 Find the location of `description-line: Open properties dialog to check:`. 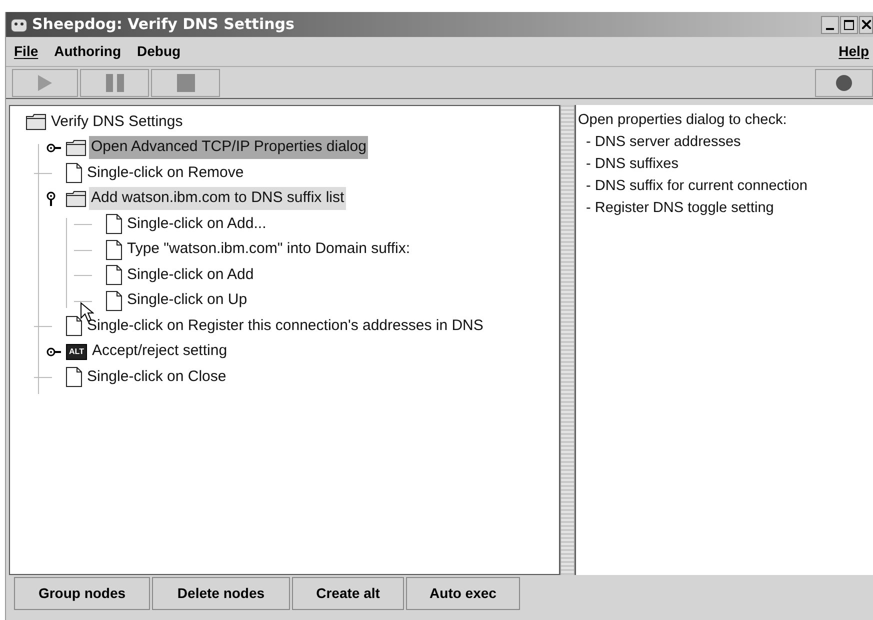

description-line: Open properties dialog to check: is located at coordinates (683, 120).